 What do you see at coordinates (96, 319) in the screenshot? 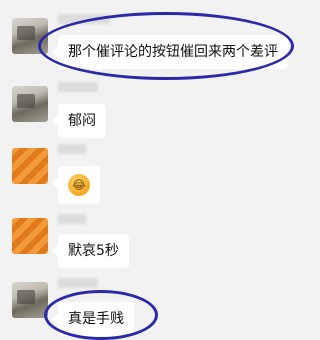
I see `message-text: 真是手贱` at bounding box center [96, 319].